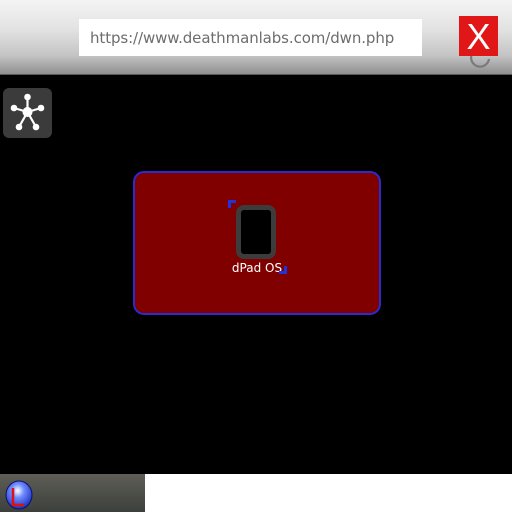 Image resolution: width=512 pixels, height=512 pixels. I want to click on close-x-icon: X, so click(478, 36).